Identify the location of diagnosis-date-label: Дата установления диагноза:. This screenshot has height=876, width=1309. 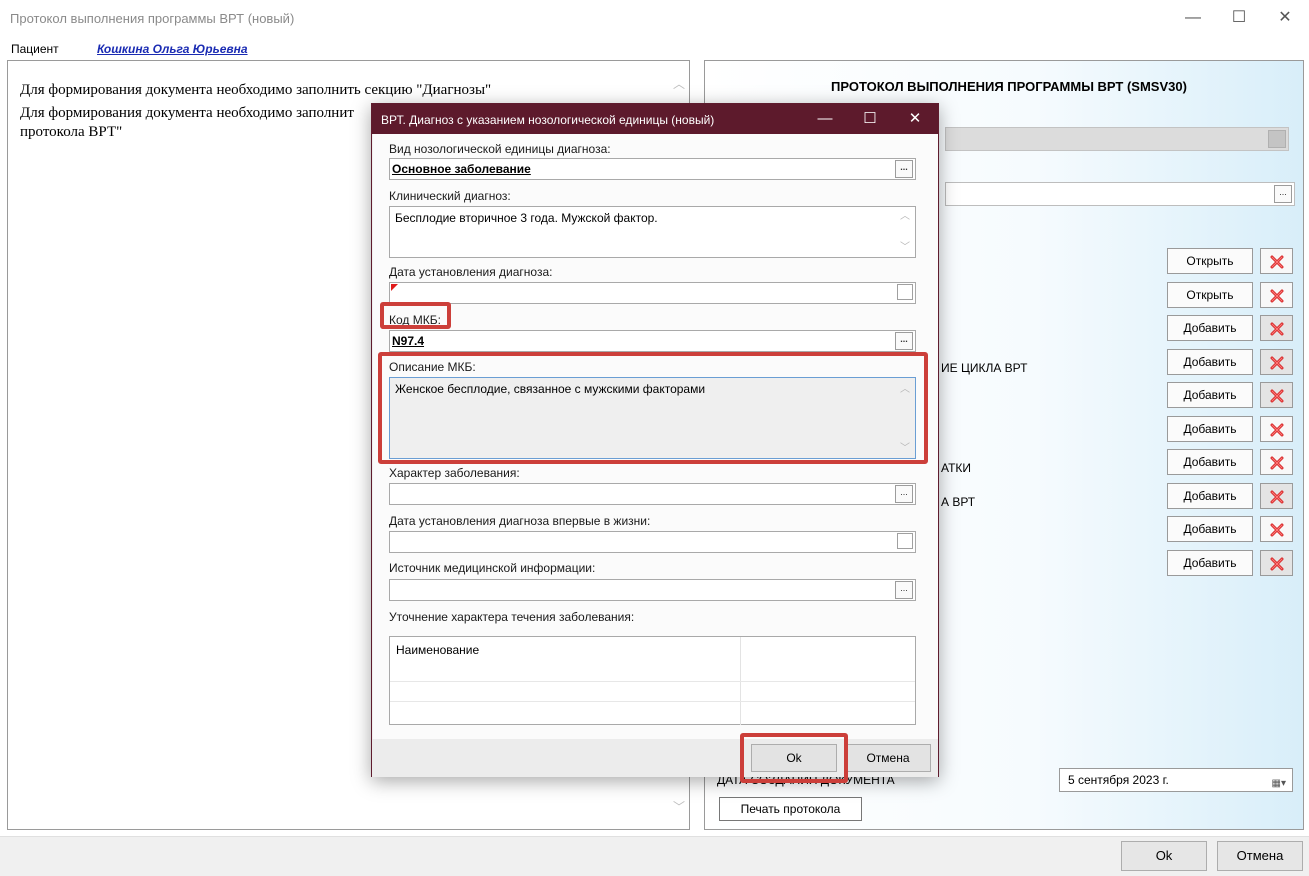
(471, 272).